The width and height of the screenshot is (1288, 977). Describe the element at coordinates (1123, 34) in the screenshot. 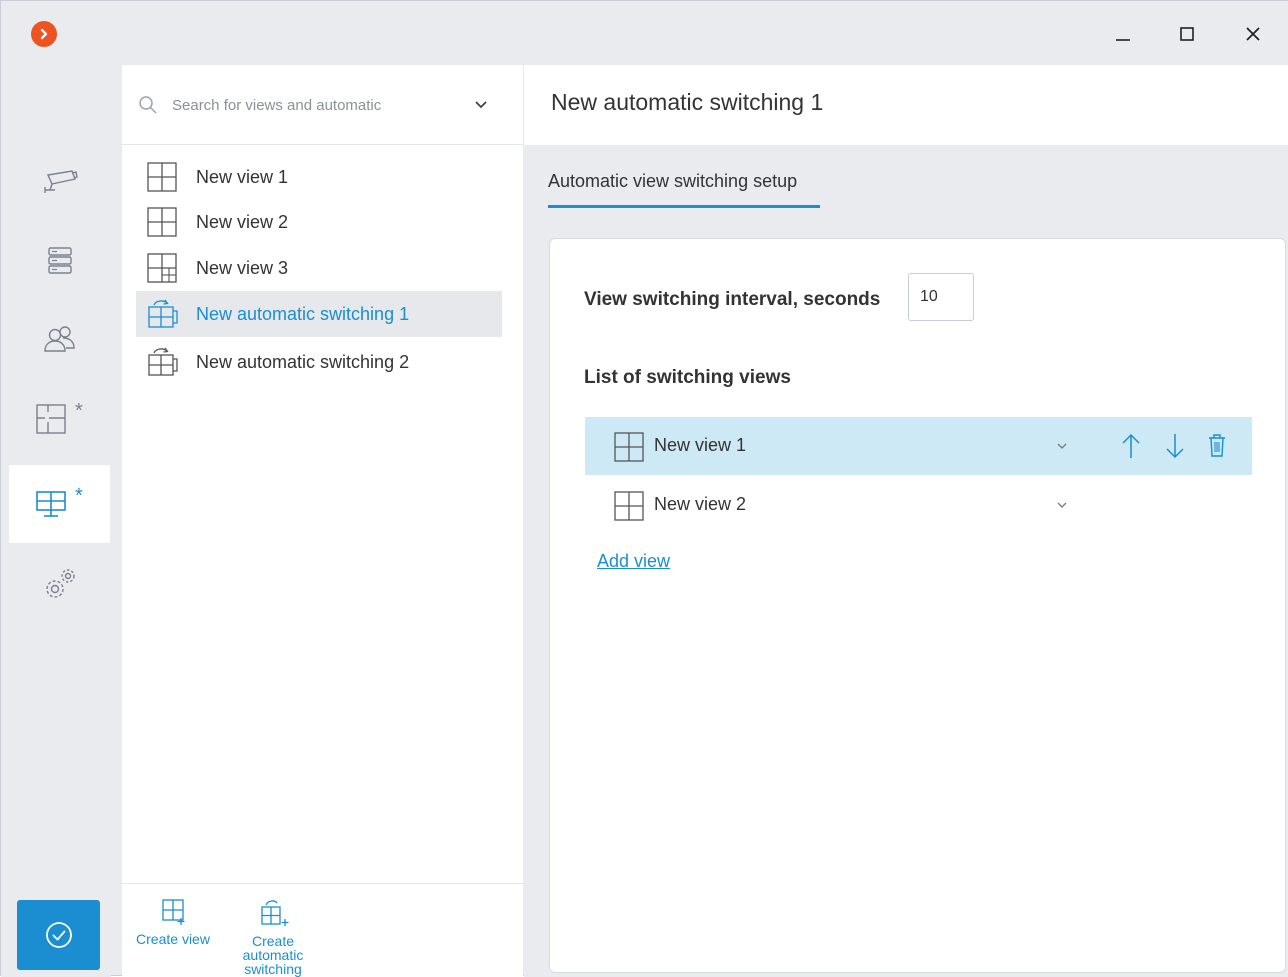

I see `minimize-button` at that location.